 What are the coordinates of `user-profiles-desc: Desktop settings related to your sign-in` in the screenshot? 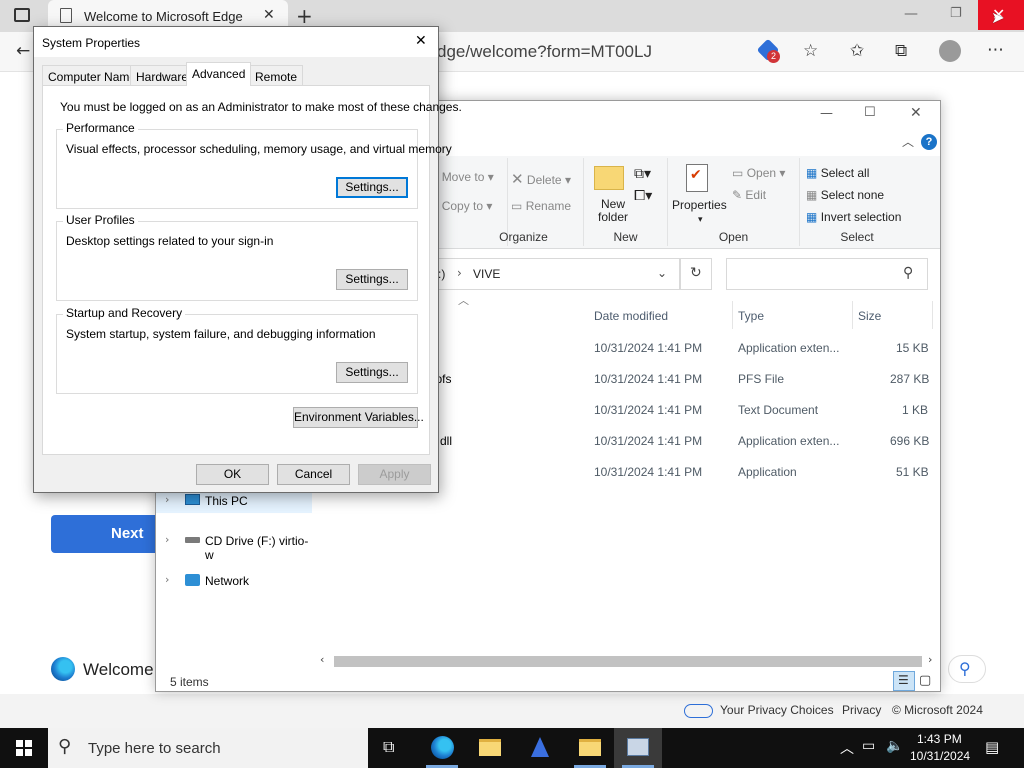 It's located at (170, 241).